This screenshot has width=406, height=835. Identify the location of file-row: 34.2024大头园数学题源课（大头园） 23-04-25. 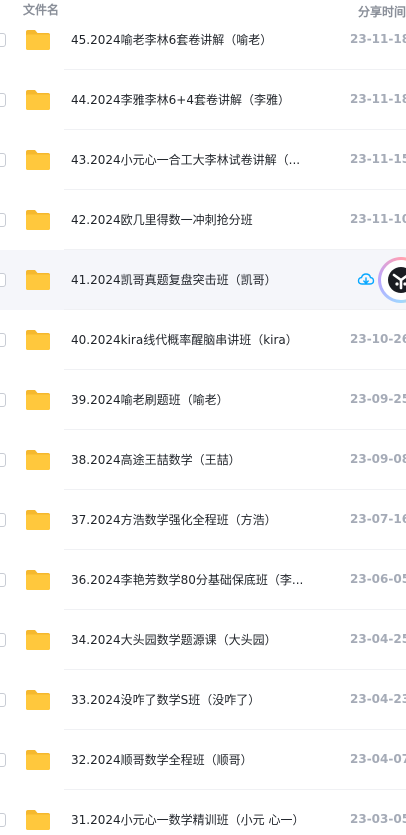
(203, 640).